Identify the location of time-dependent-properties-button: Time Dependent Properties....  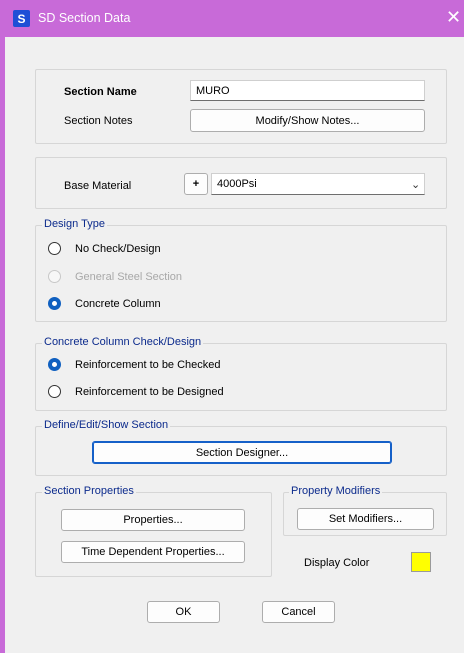
(153, 552).